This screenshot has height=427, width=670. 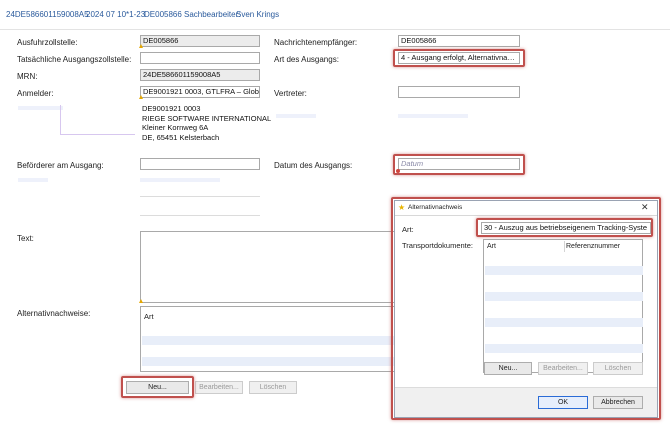 What do you see at coordinates (200, 75) in the screenshot?
I see `mrn-field: 24DE586601159008A5` at bounding box center [200, 75].